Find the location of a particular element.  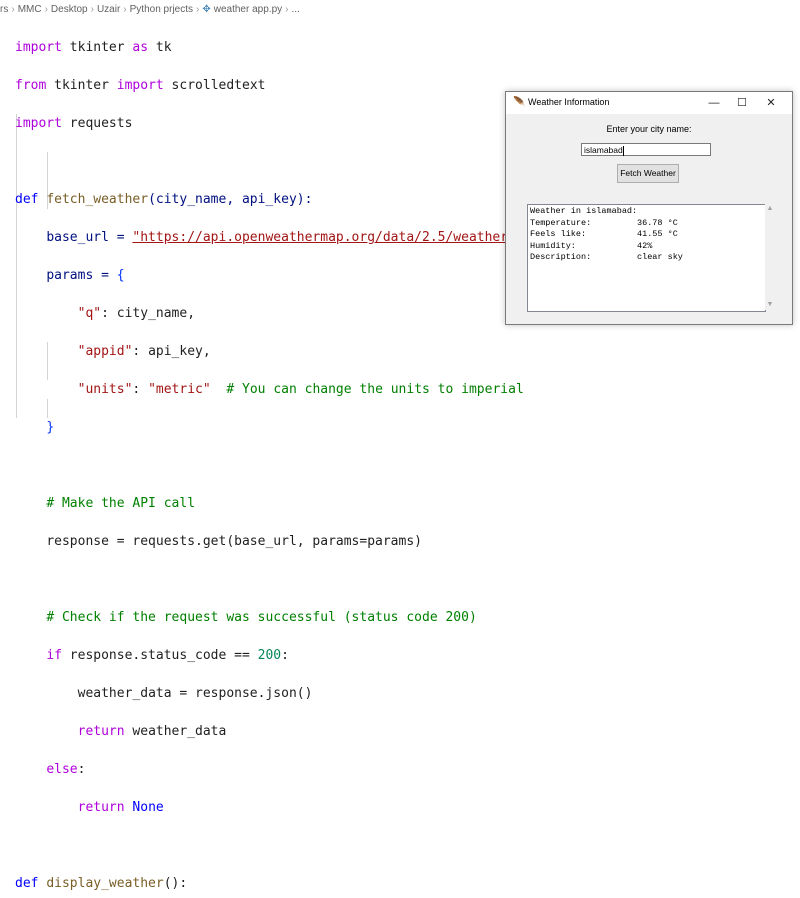

output-scrollbar: ▲ ▼ is located at coordinates (770, 257).